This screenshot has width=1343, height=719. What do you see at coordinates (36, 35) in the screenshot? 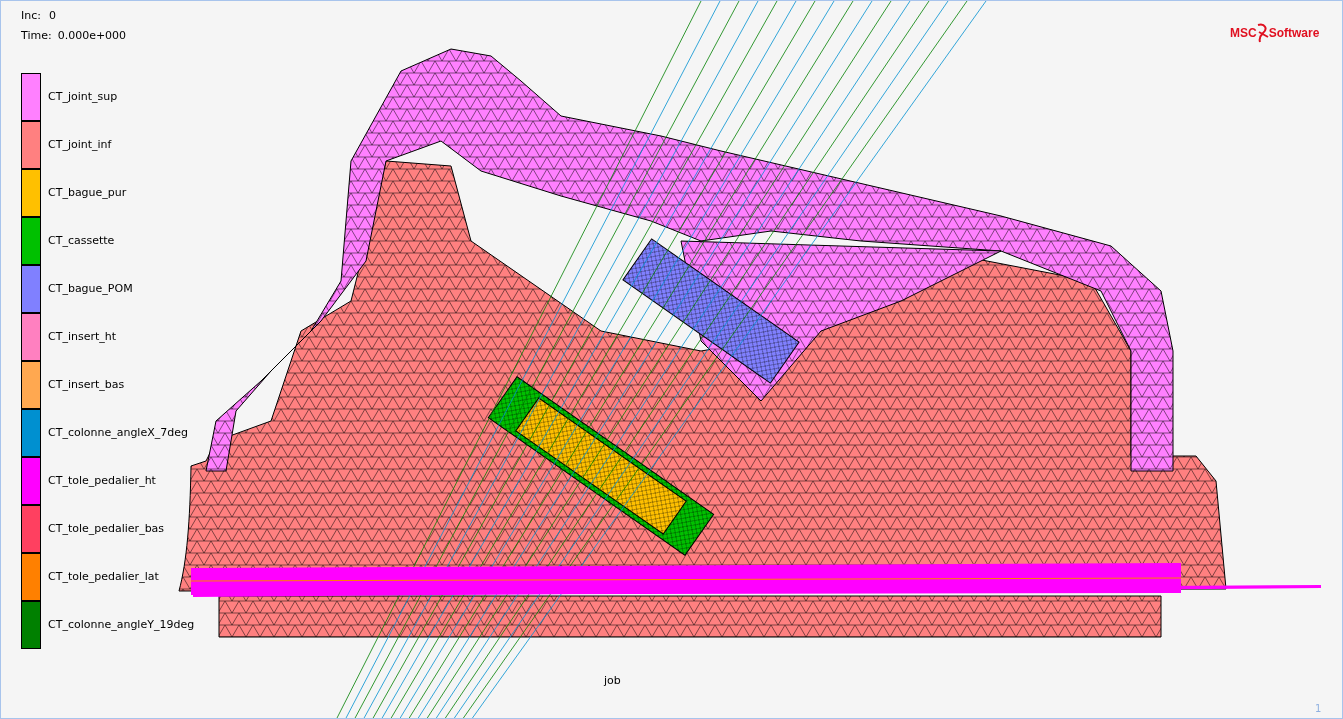
I see `time-label: Time:` at bounding box center [36, 35].